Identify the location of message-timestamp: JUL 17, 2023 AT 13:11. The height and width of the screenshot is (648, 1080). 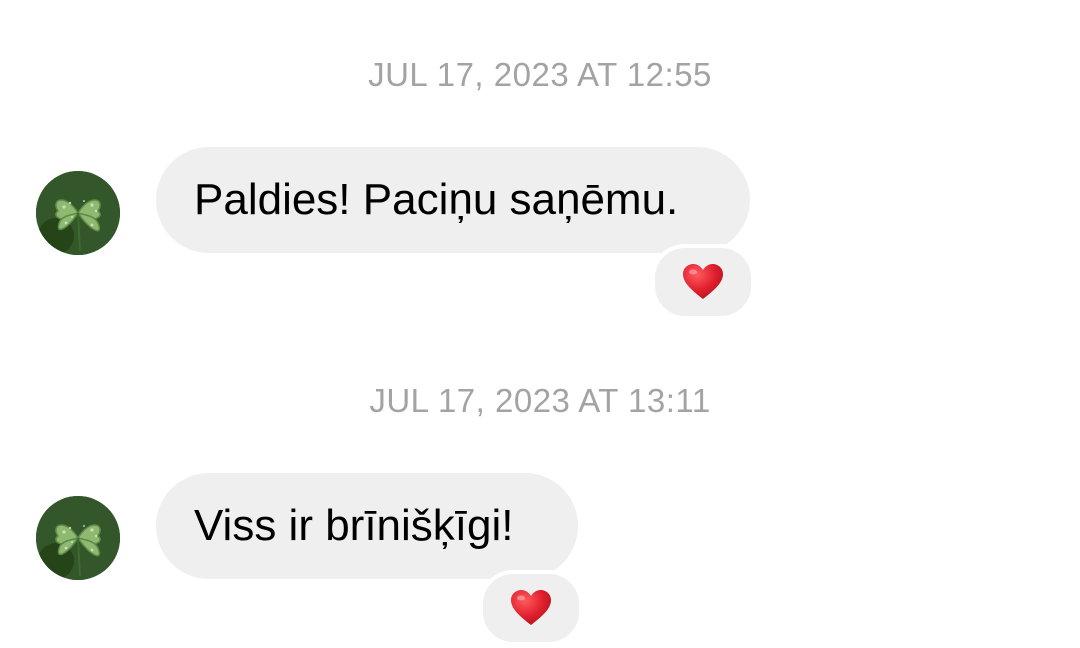
(540, 400).